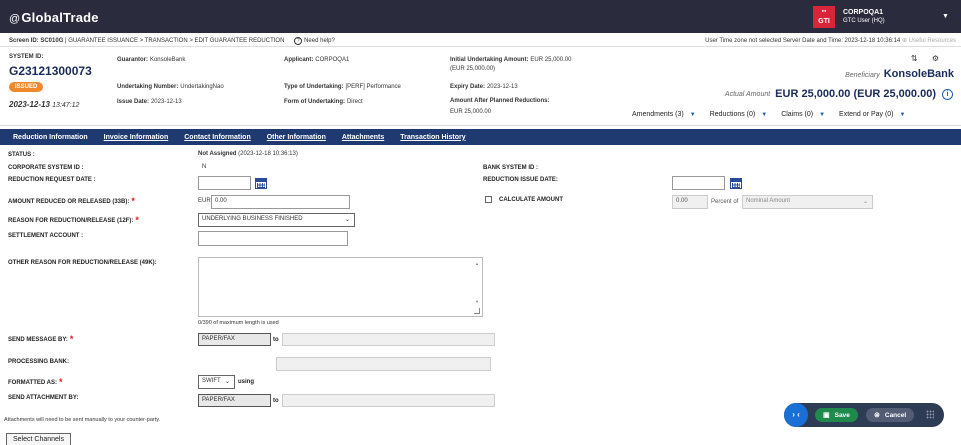 This screenshot has width=961, height=445. I want to click on tab-invoice-information: Invoice Information, so click(136, 137).